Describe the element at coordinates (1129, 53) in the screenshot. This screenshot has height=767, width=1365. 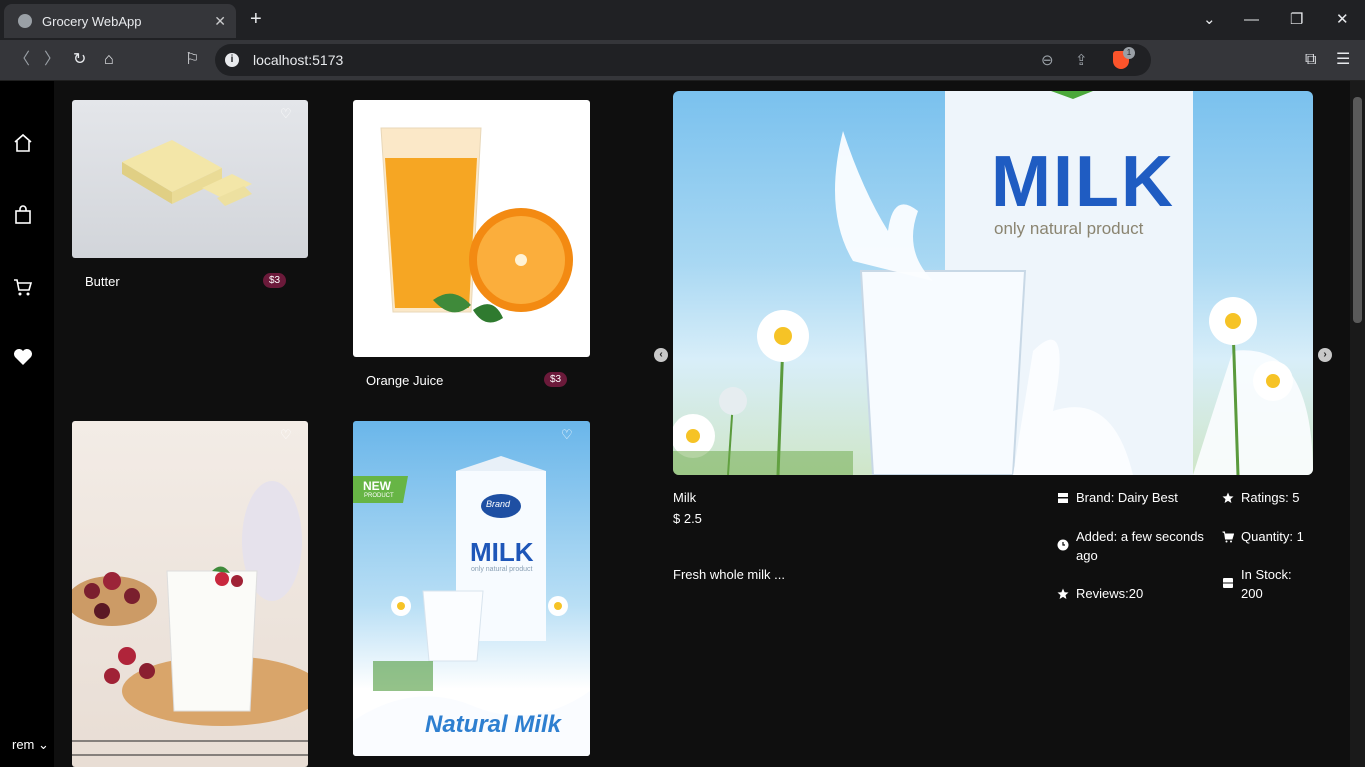
I see `shield-count-badge: 1` at that location.